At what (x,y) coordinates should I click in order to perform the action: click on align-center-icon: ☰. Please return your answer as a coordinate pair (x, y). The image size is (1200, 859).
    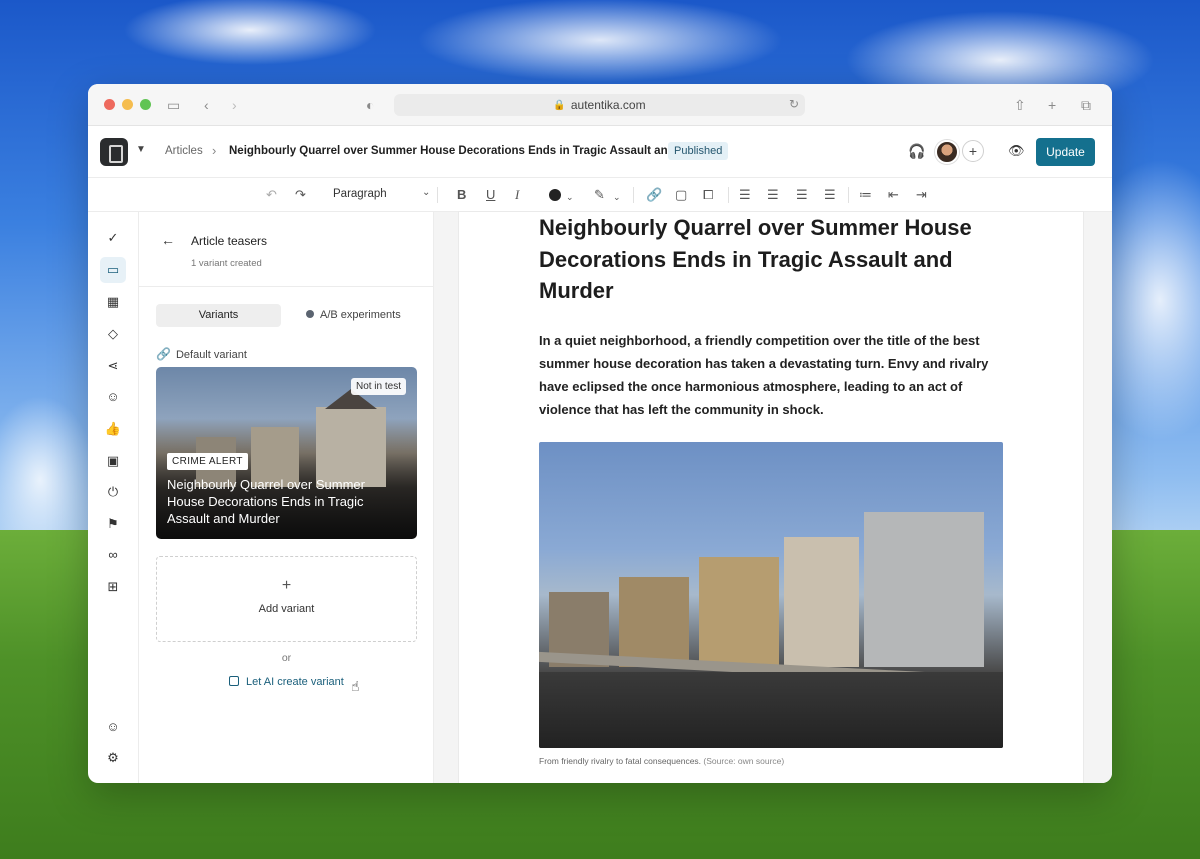
    Looking at the image, I should click on (773, 195).